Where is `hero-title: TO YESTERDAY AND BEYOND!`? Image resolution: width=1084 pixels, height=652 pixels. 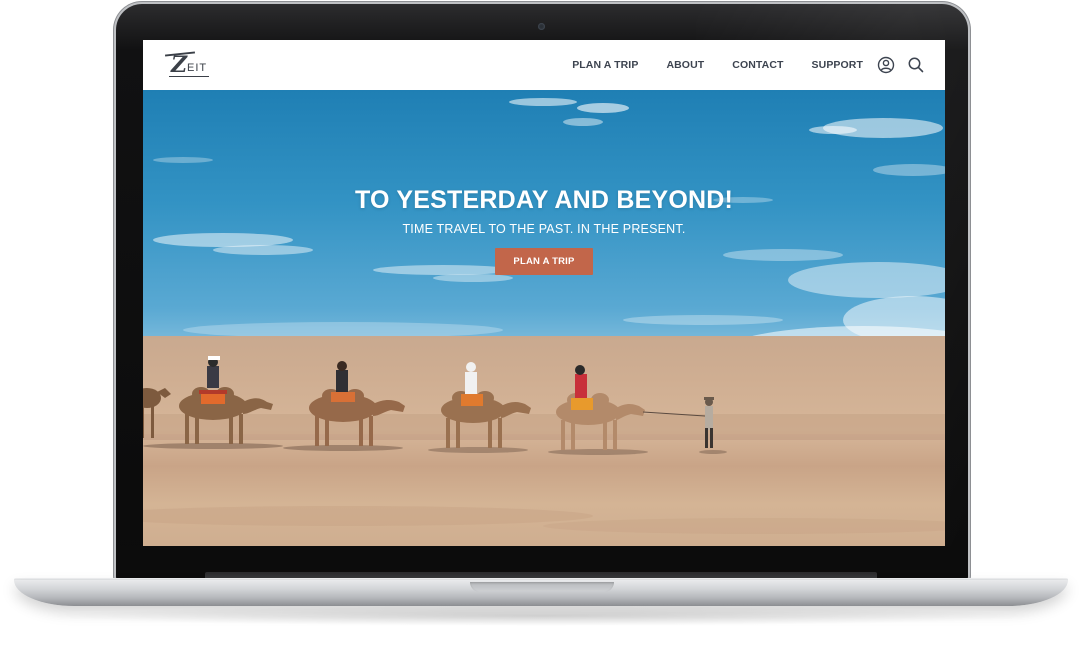 hero-title: TO YESTERDAY AND BEYOND! is located at coordinates (544, 200).